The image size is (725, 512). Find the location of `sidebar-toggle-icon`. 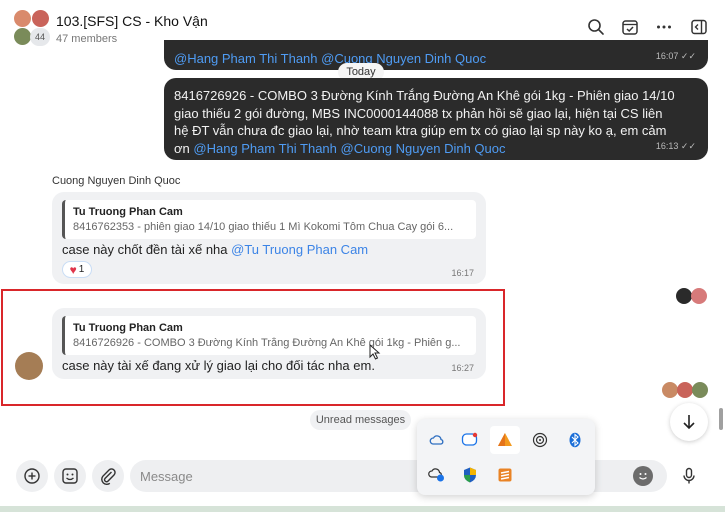

sidebar-toggle-icon is located at coordinates (699, 27).